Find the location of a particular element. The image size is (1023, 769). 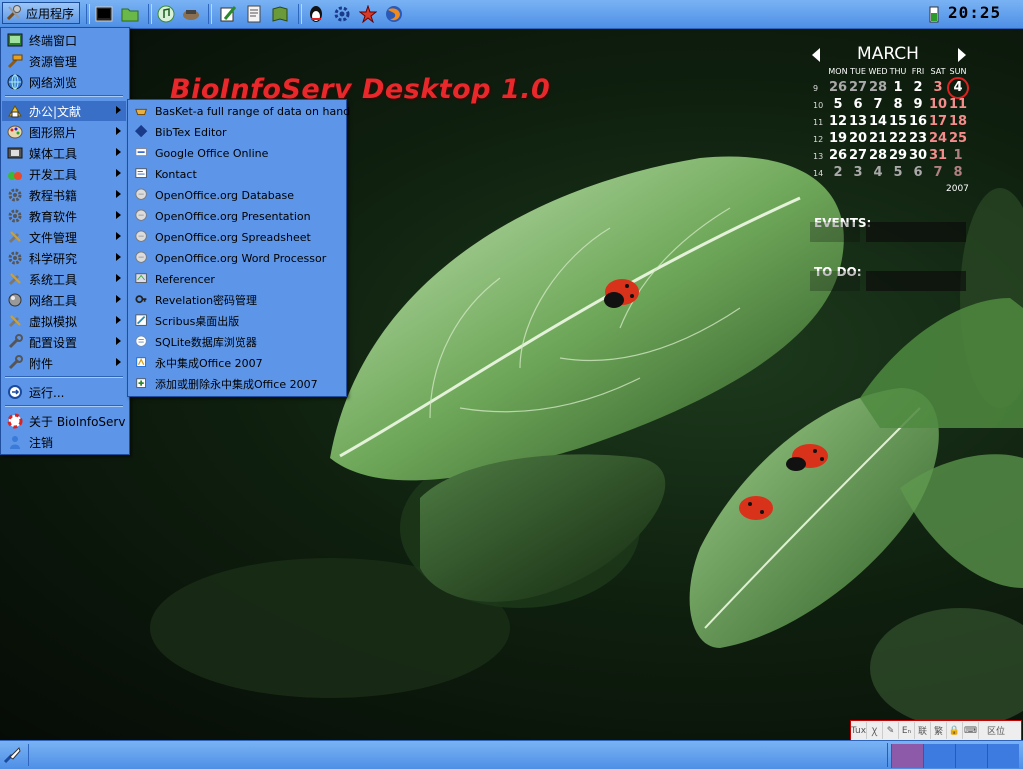

events-field is located at coordinates (916, 232).